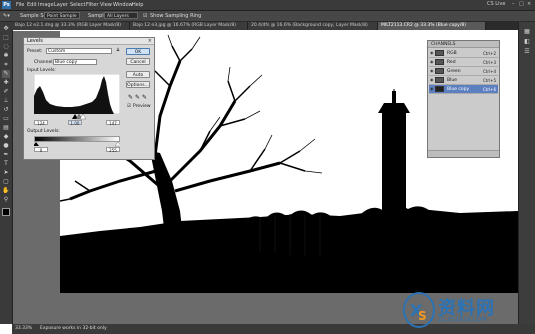 Image resolution: width=535 pixels, height=334 pixels. I want to click on doc-tab-active: MILT2113.CR2 @ 33.3% (Blue copy/8), so click(432, 26).